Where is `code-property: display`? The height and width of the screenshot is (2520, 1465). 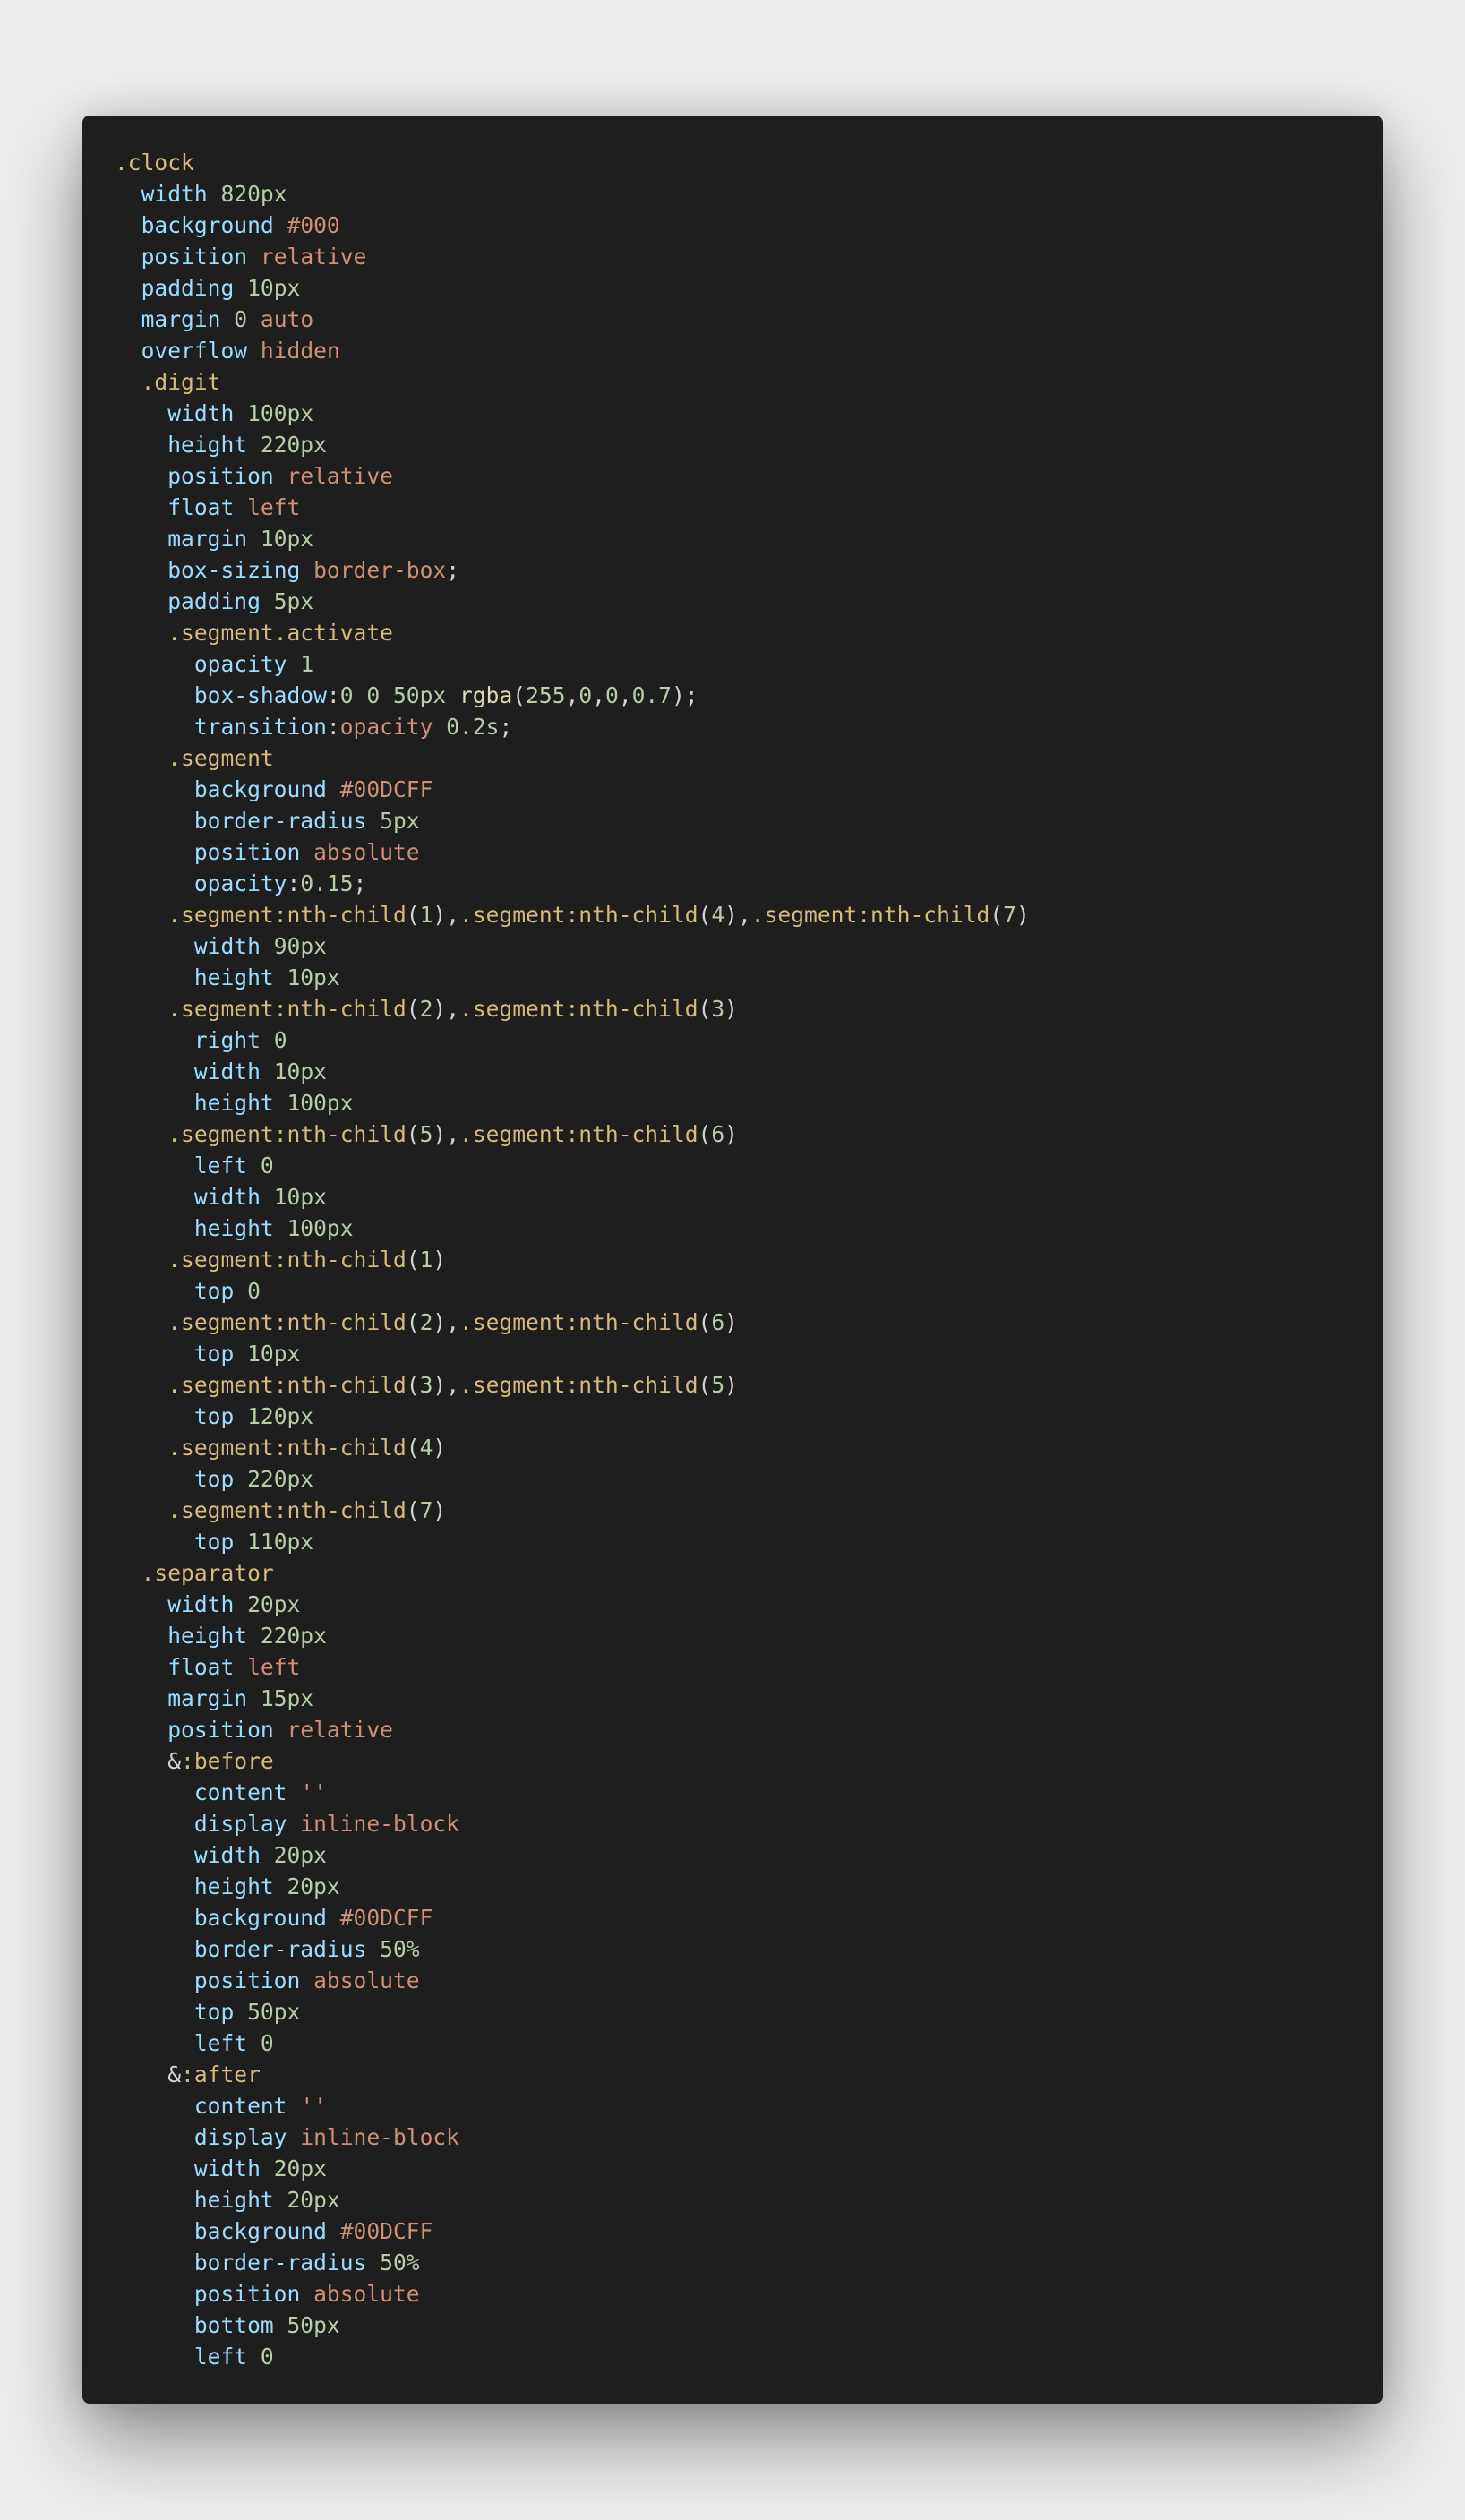 code-property: display is located at coordinates (240, 1824).